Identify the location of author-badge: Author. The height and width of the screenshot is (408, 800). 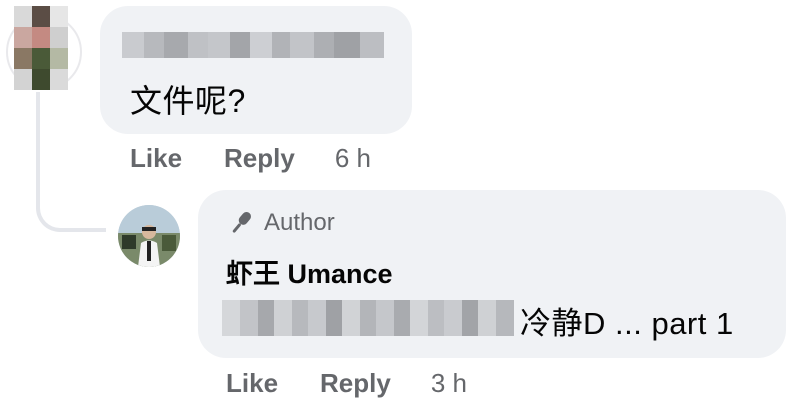
(280, 223).